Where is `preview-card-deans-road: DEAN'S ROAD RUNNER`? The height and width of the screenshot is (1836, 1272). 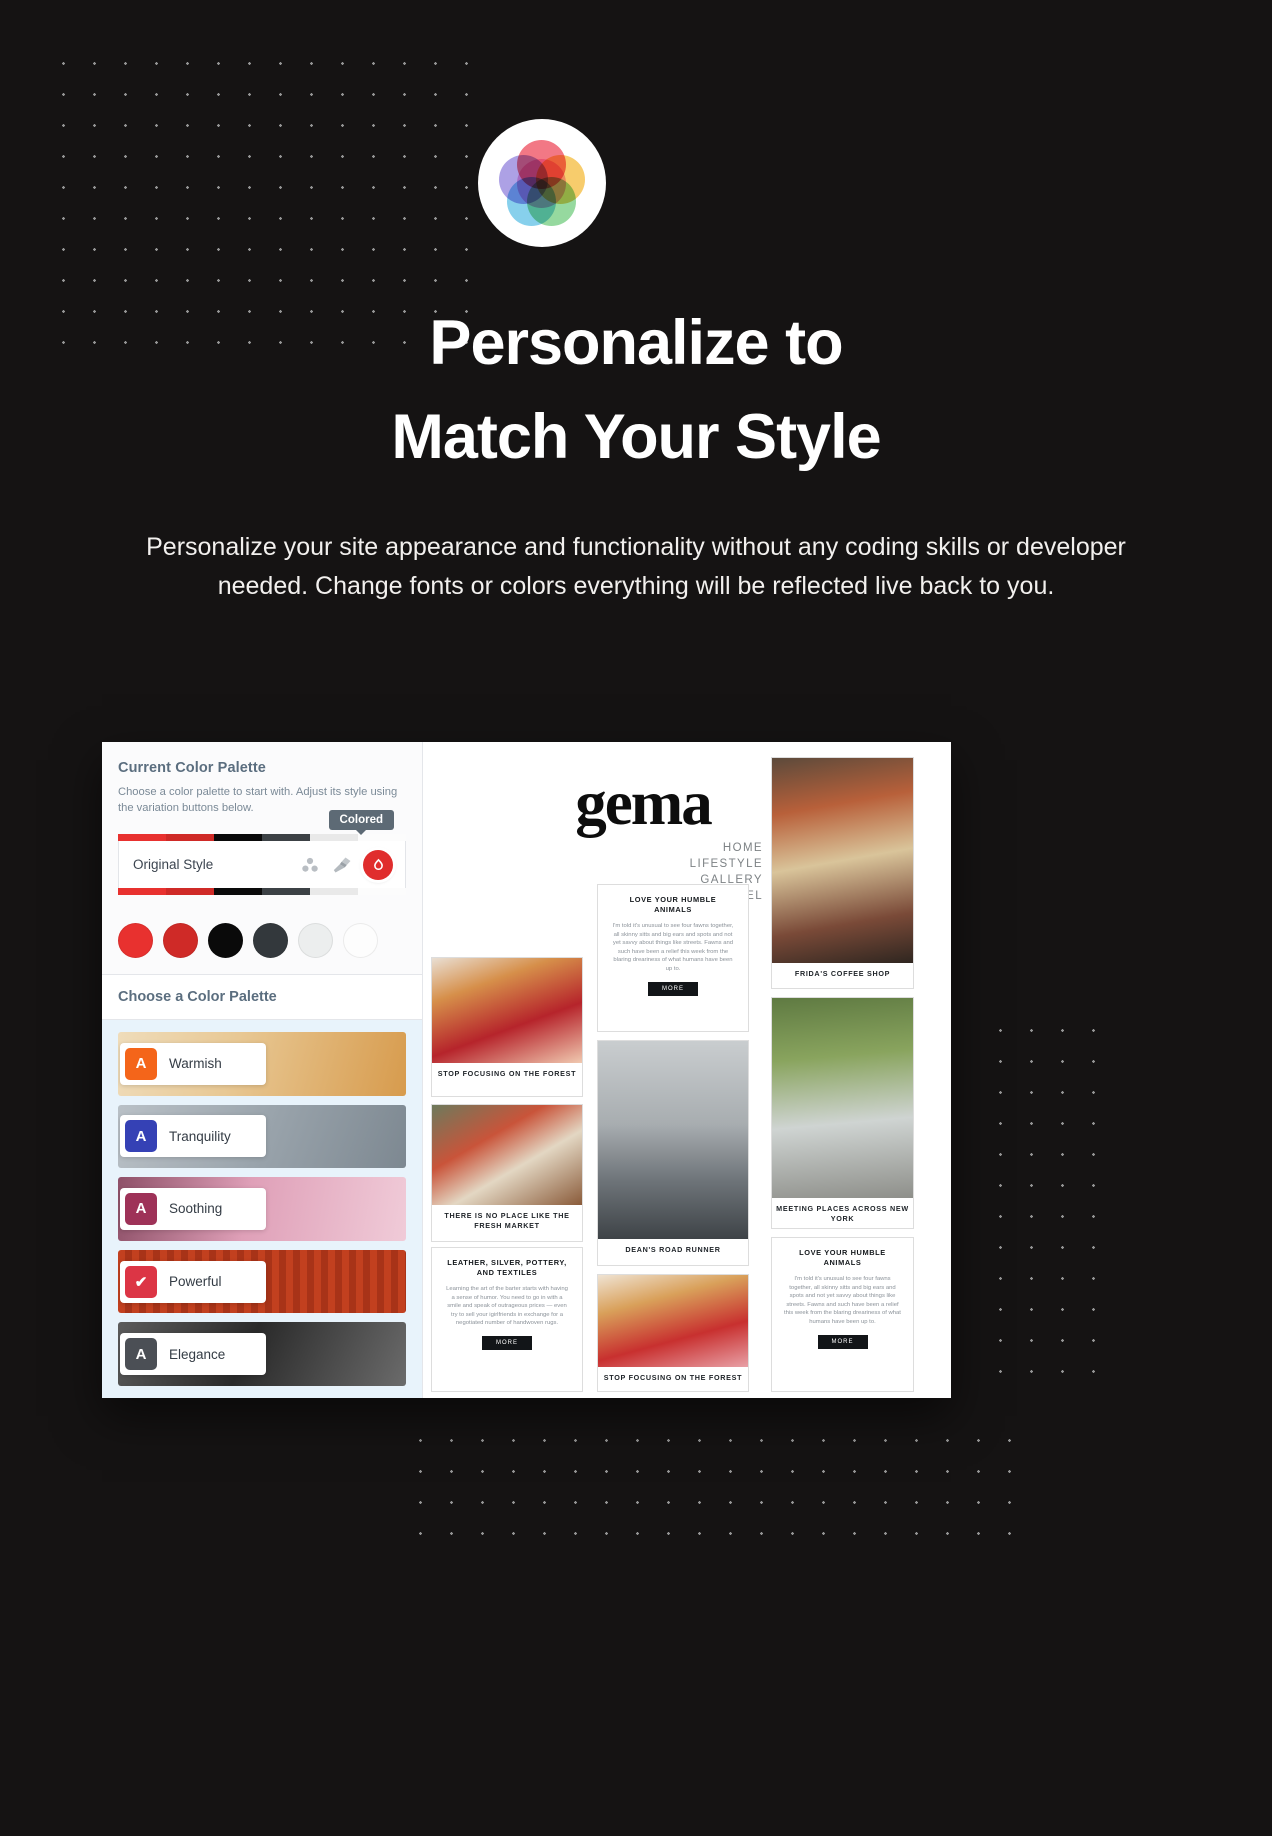 preview-card-deans-road: DEAN'S ROAD RUNNER is located at coordinates (673, 1153).